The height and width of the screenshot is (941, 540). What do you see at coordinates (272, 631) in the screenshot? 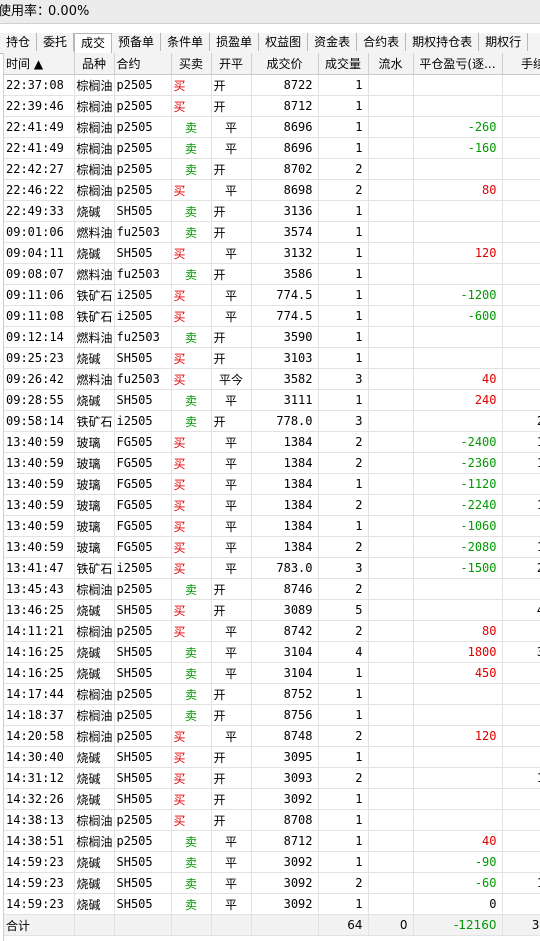
I see `table-row: 14:11:21棕榈油p2505买平87422 805.` at bounding box center [272, 631].